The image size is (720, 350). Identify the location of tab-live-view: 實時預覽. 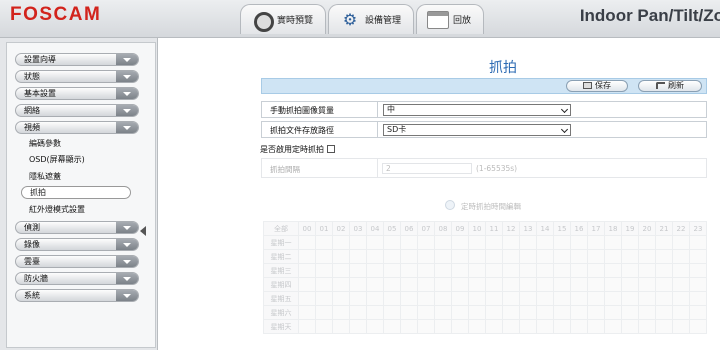
(283, 19).